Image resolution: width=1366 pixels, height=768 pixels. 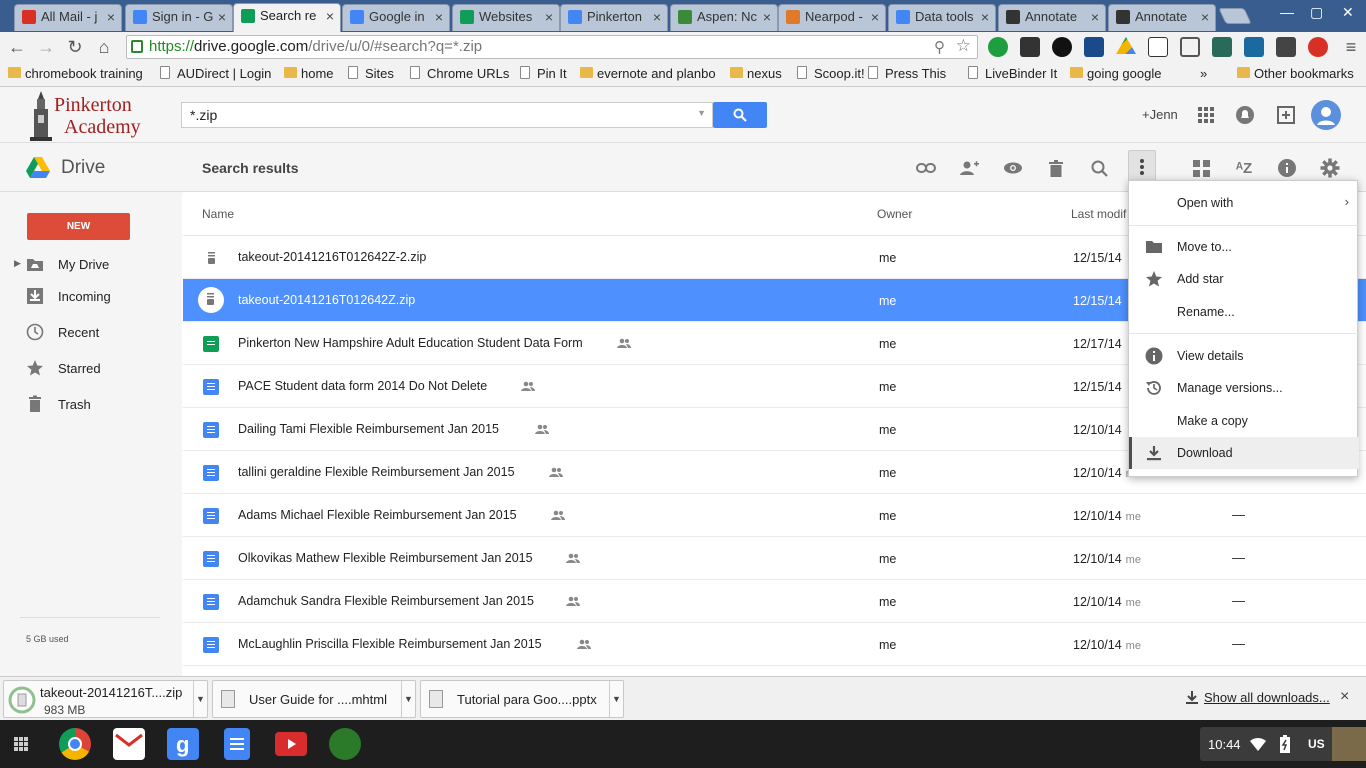 I want to click on status-tray: 10:44 US, so click(x=1269, y=744).